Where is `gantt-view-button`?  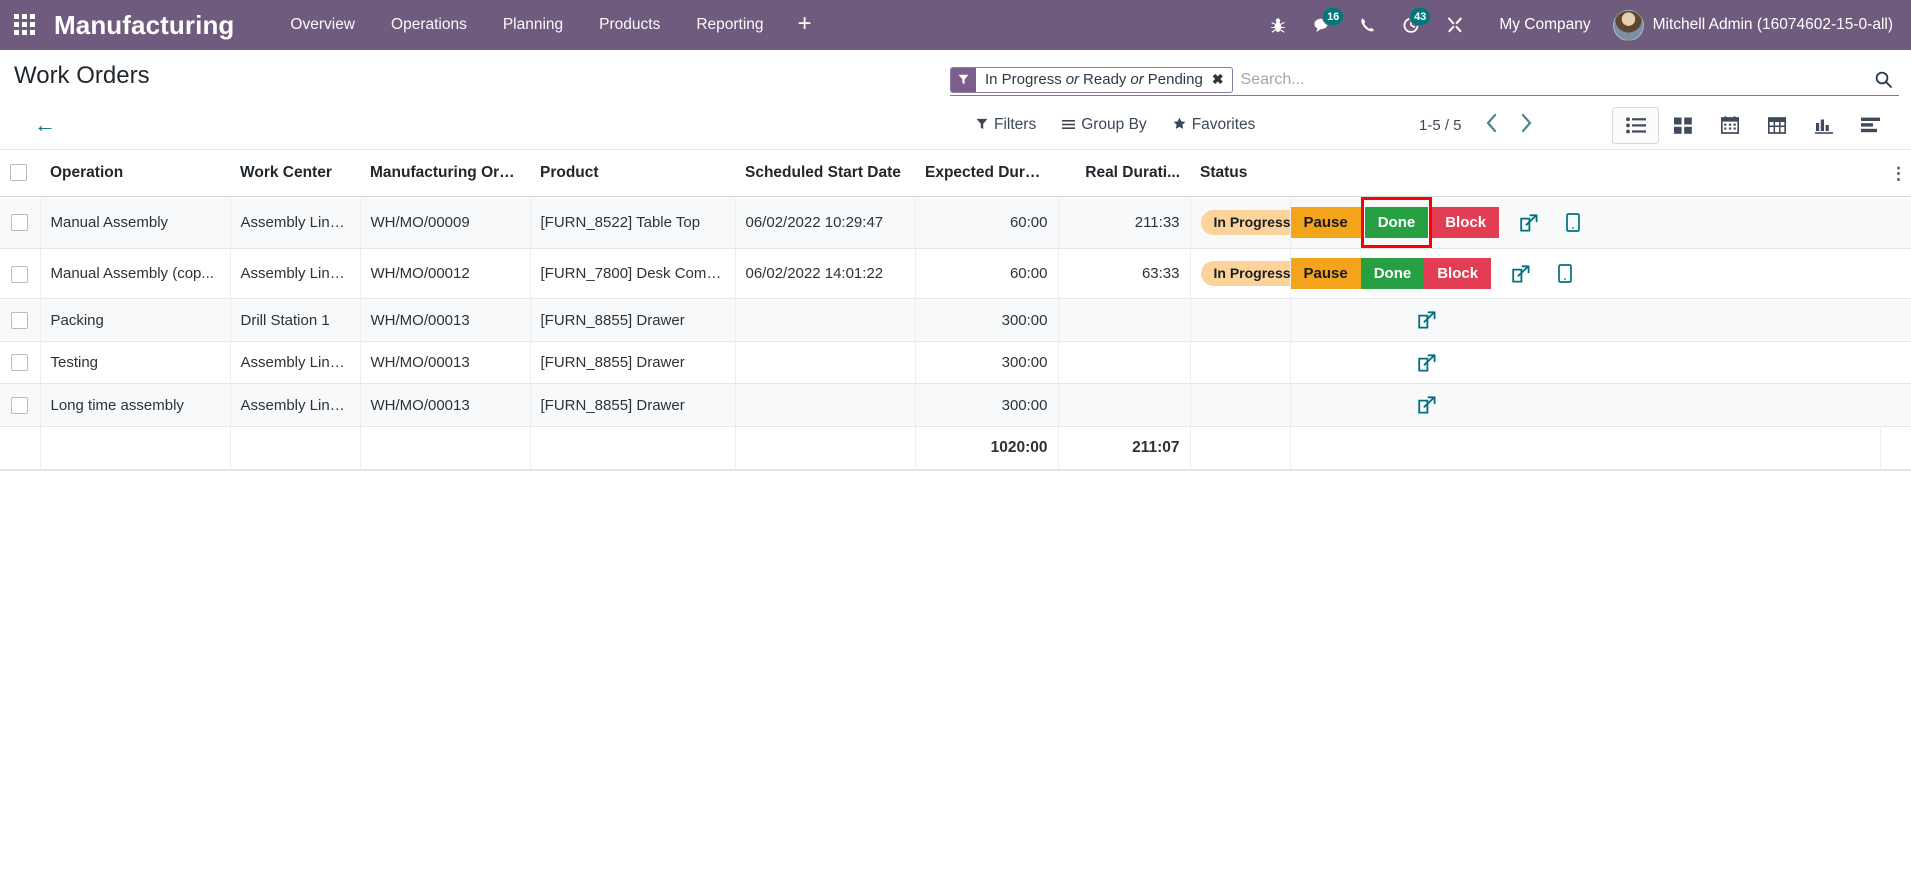 gantt-view-button is located at coordinates (1870, 125).